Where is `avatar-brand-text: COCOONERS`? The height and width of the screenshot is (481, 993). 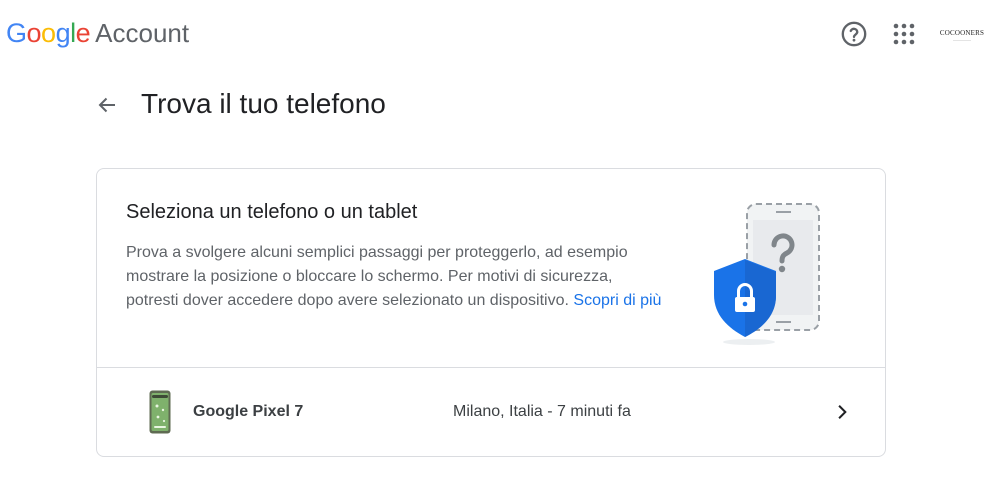
avatar-brand-text: COCOONERS is located at coordinates (962, 32).